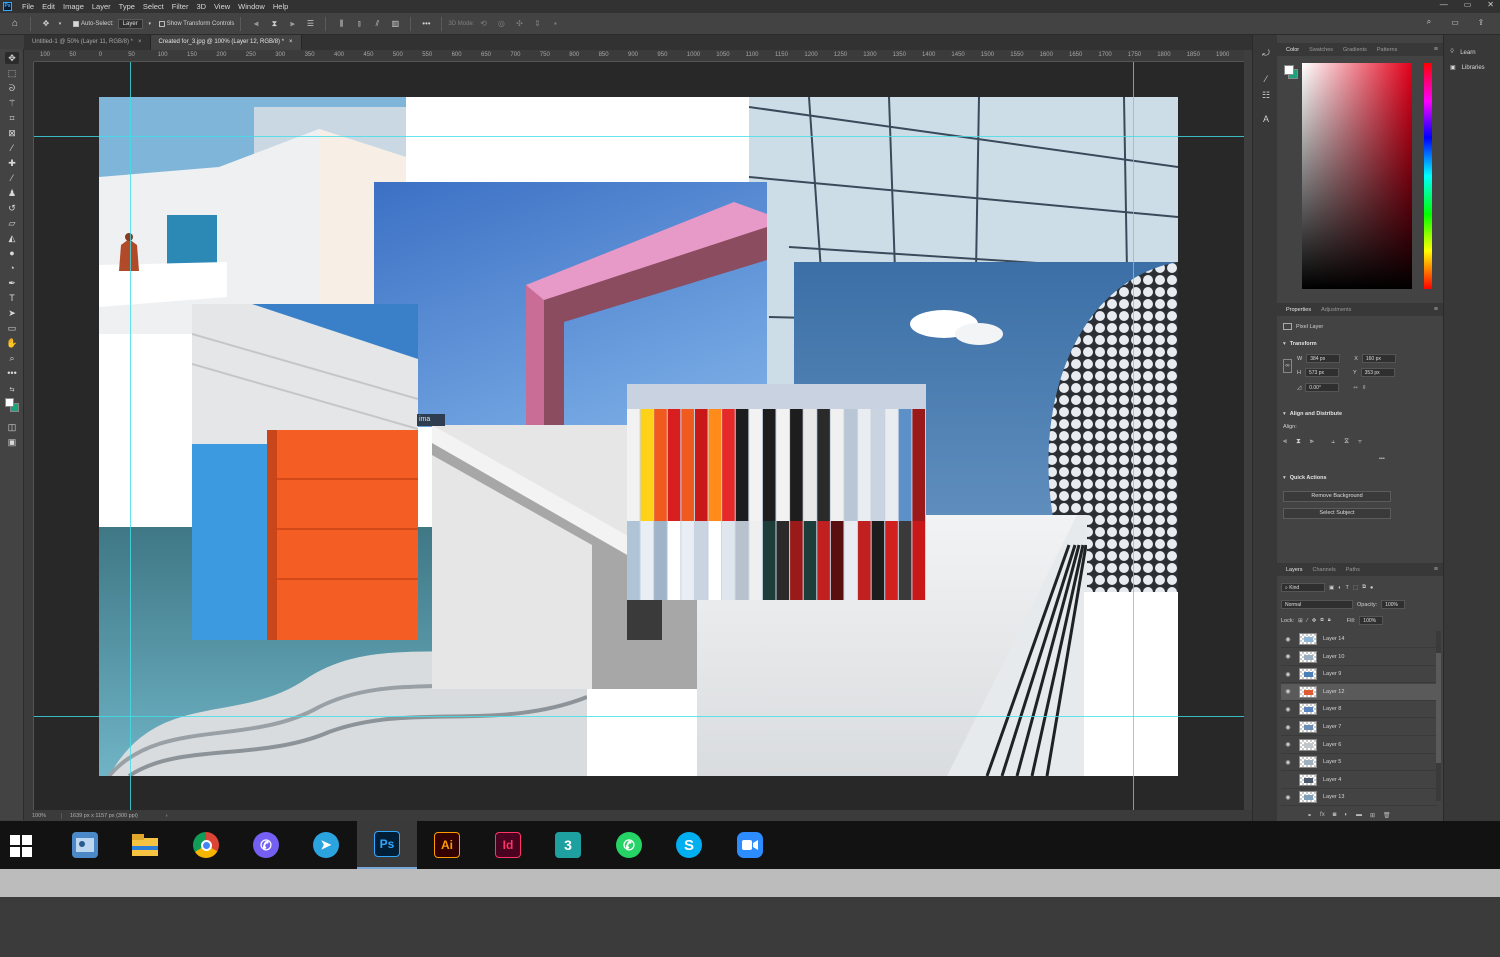 The height and width of the screenshot is (957, 1500). I want to click on color-picker-field, so click(1357, 176).